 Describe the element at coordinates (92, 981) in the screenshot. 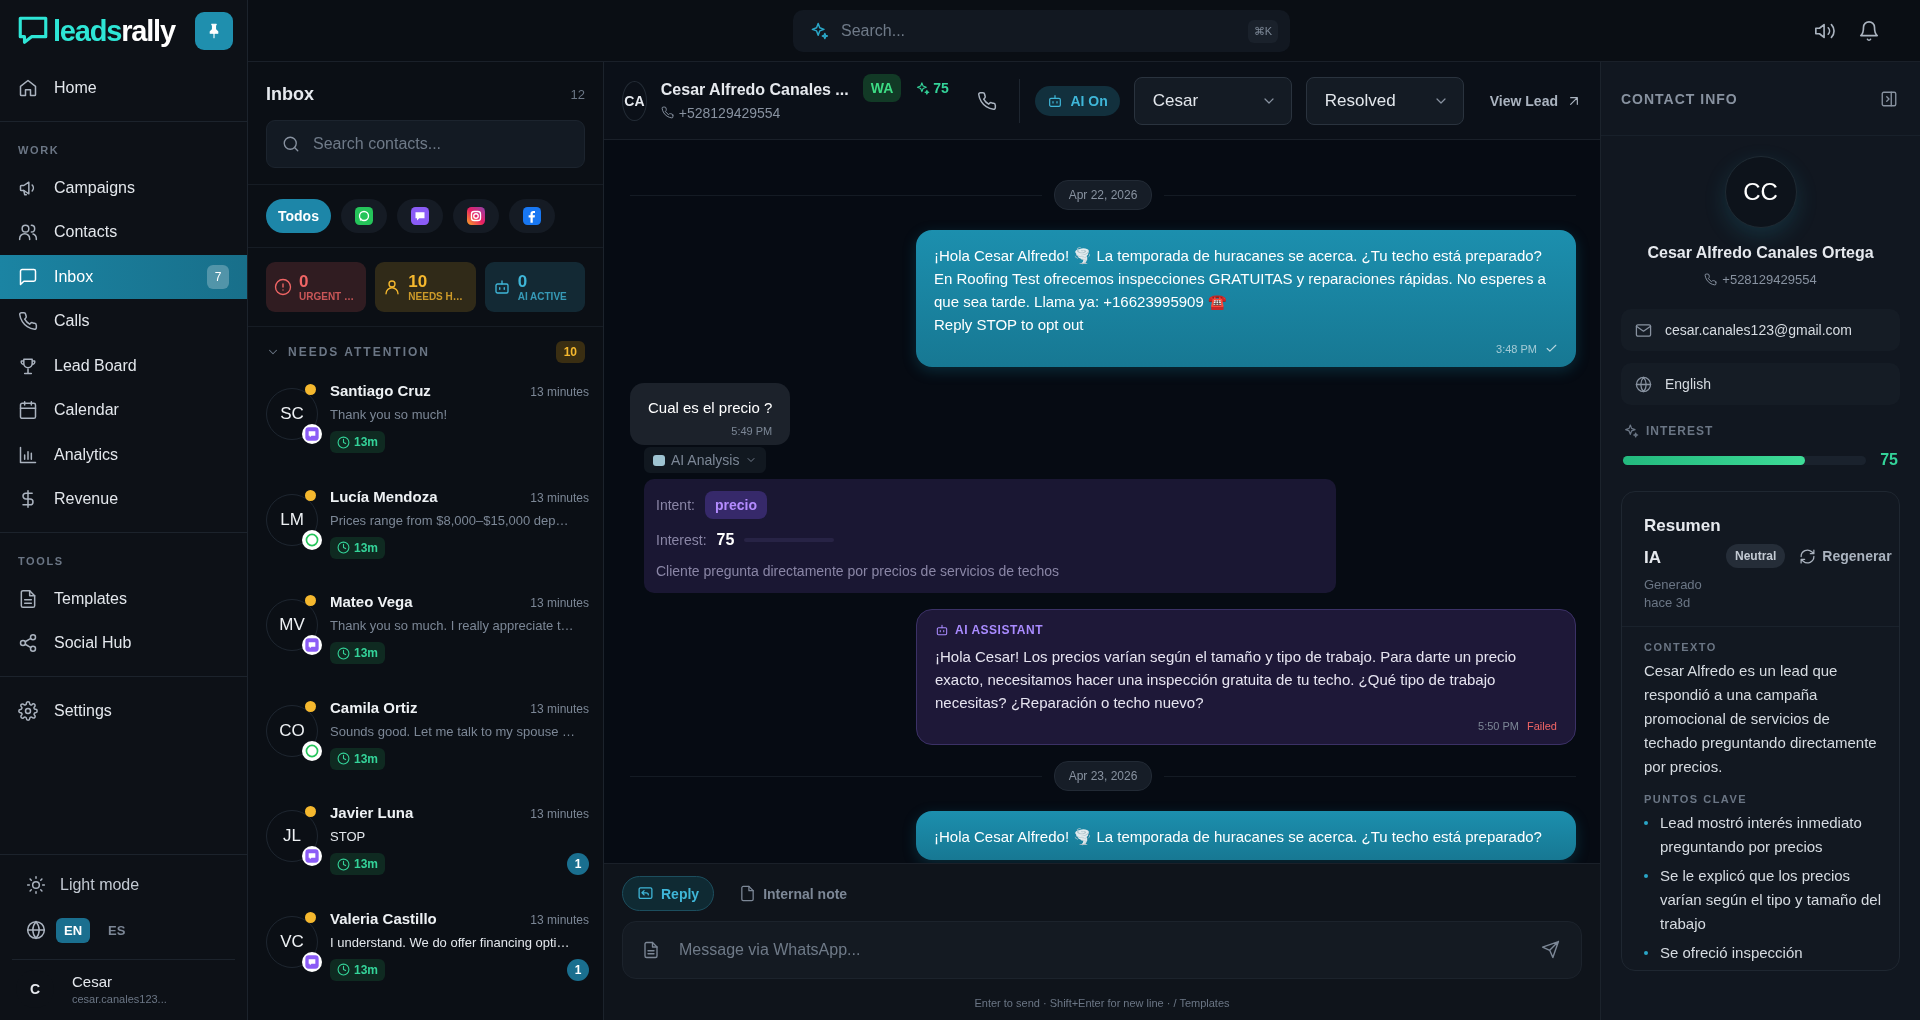

I see `user-name: Cesar` at that location.